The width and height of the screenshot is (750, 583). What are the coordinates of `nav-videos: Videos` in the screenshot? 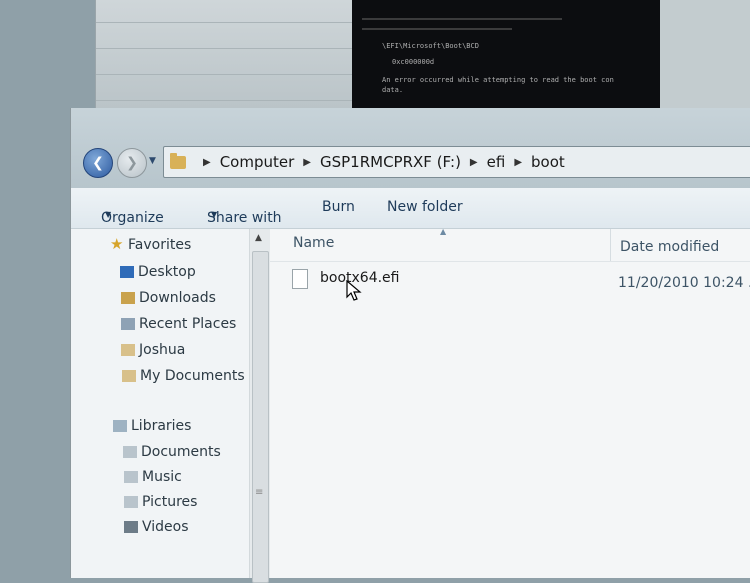 It's located at (156, 527).